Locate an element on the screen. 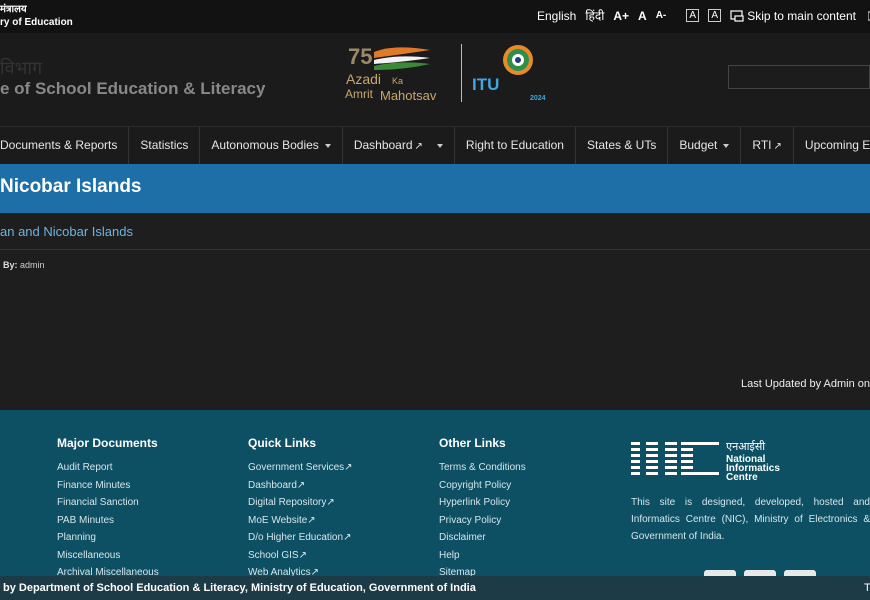 Image resolution: width=870 pixels, height=600 pixels. footer-link: Audit Report is located at coordinates (108, 468).